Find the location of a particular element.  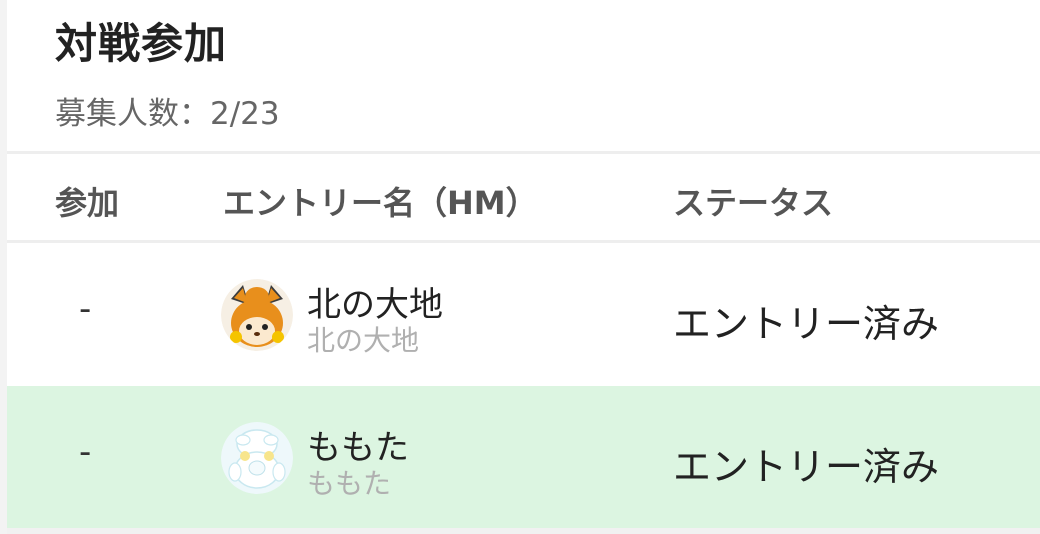

white-creature-avatar-icon is located at coordinates (257, 458).